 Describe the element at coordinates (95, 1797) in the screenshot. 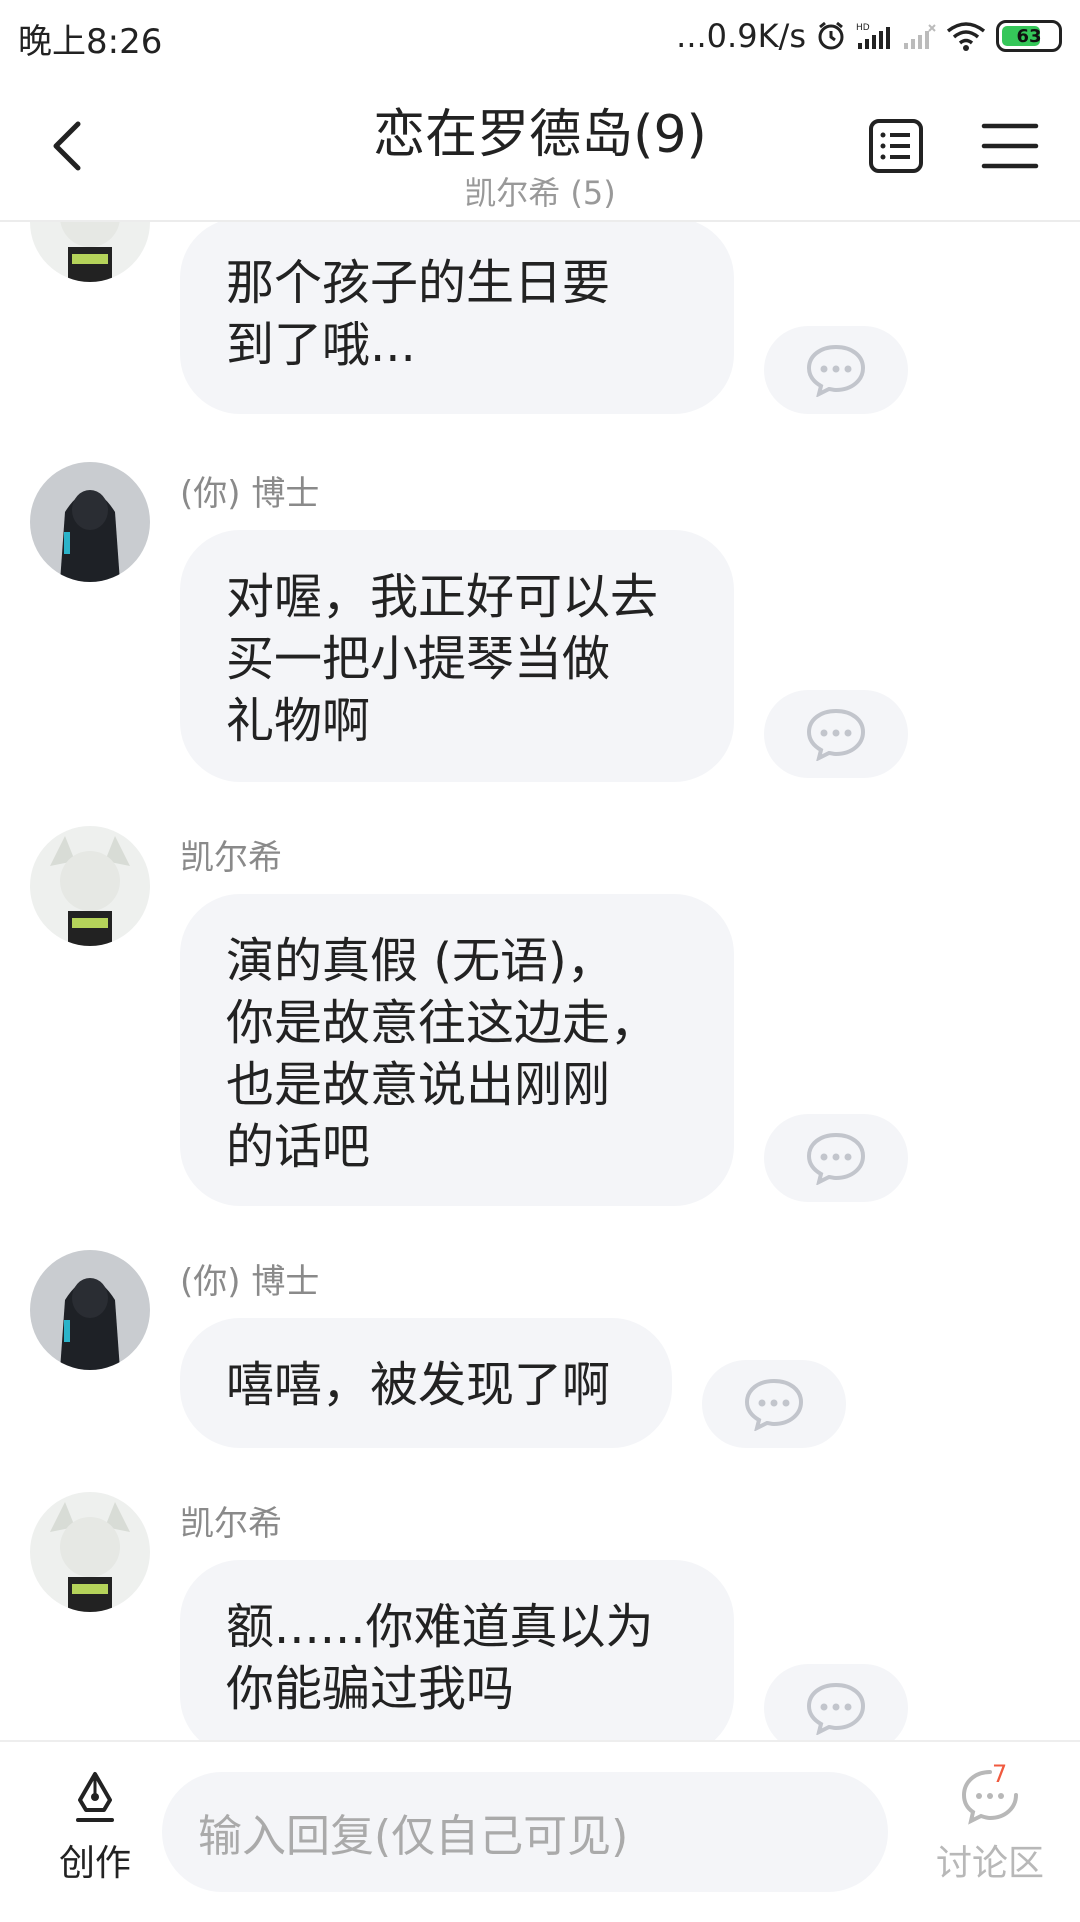

I see `pen-nib-icon` at that location.